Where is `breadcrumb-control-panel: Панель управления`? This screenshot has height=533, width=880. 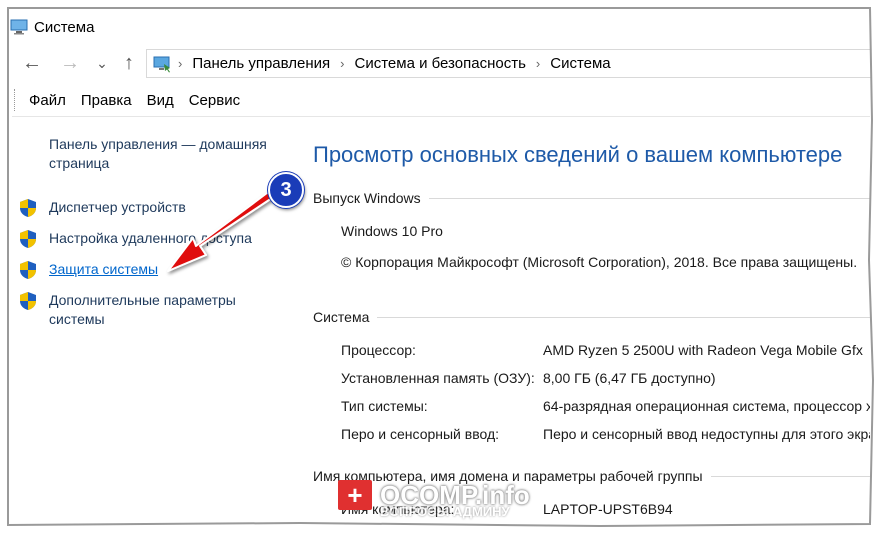 breadcrumb-control-panel: Панель управления is located at coordinates (261, 63).